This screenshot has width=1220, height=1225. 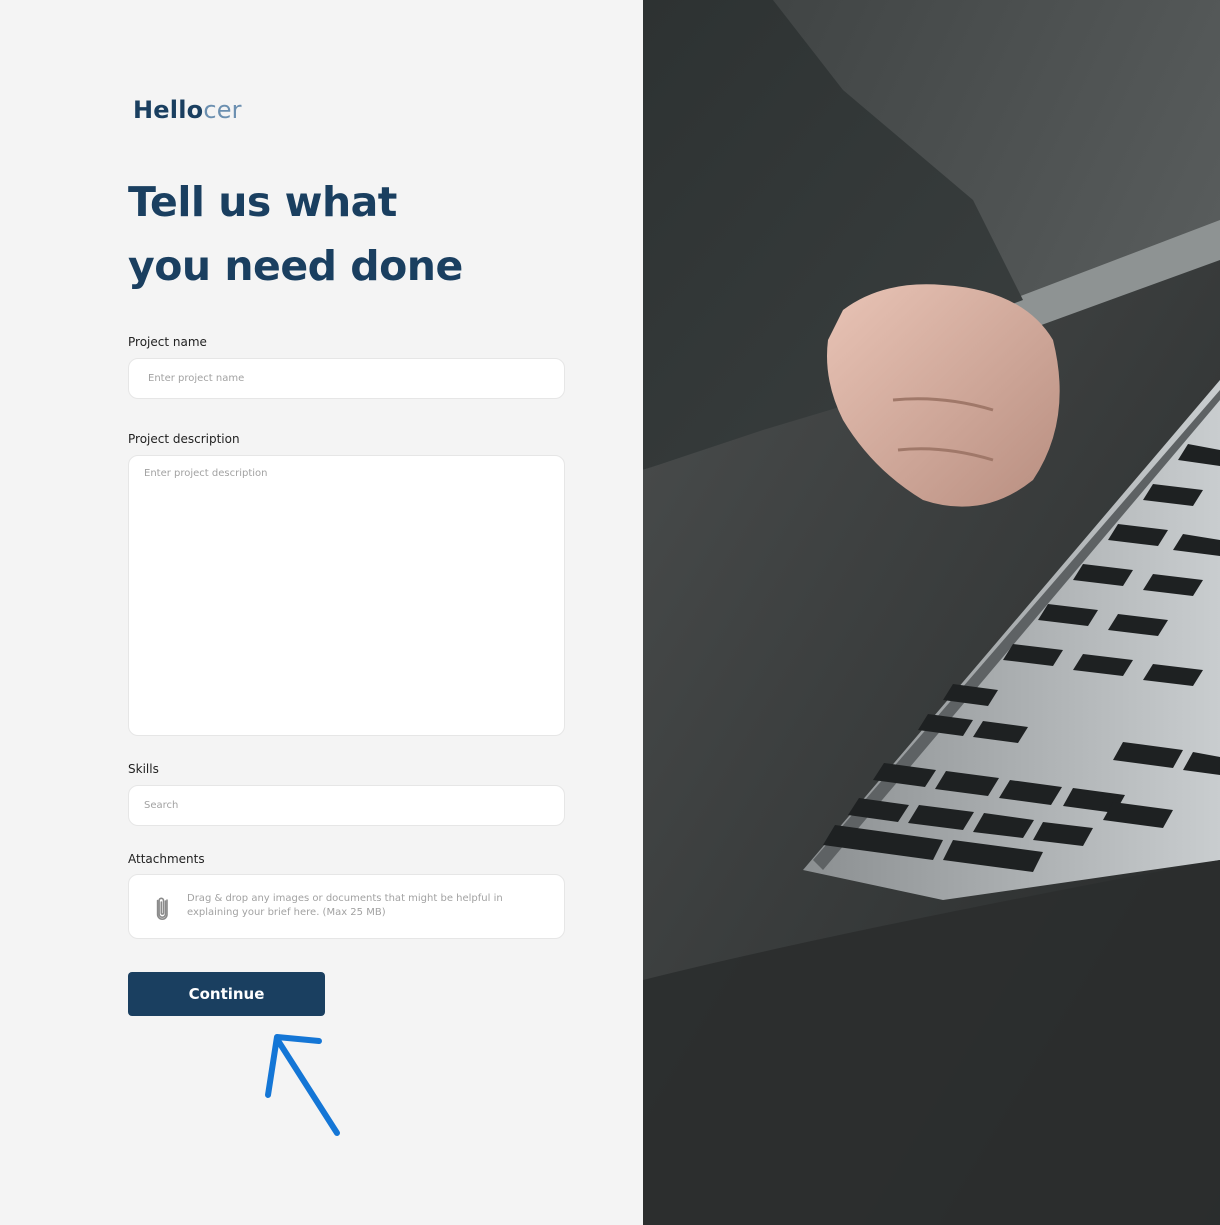 What do you see at coordinates (302, 1085) in the screenshot?
I see `annotation-arrow-icon` at bounding box center [302, 1085].